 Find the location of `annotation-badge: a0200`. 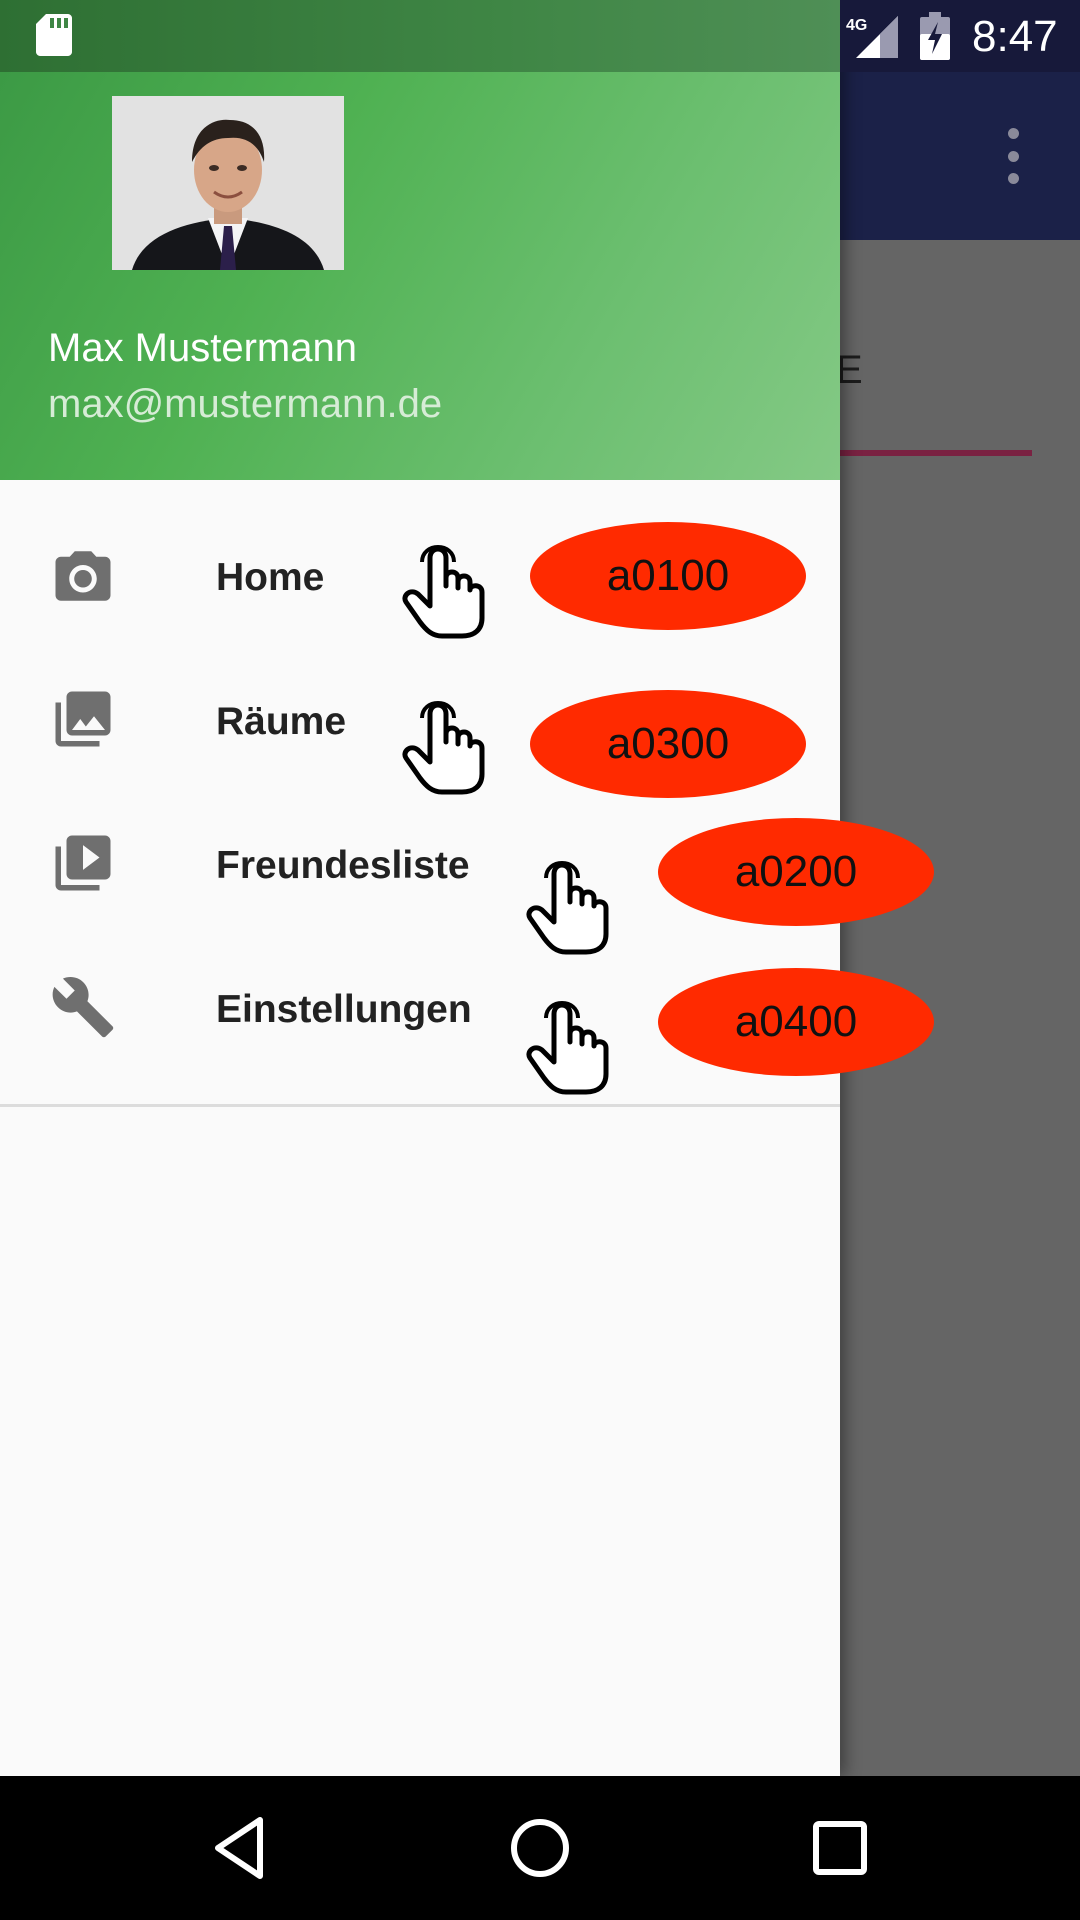

annotation-badge: a0200 is located at coordinates (796, 872).